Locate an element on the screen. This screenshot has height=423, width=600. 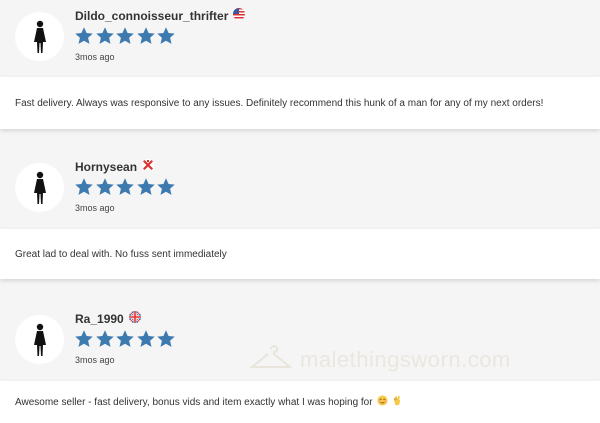
reviewer-name-row: Hornysean is located at coordinates (115, 166).